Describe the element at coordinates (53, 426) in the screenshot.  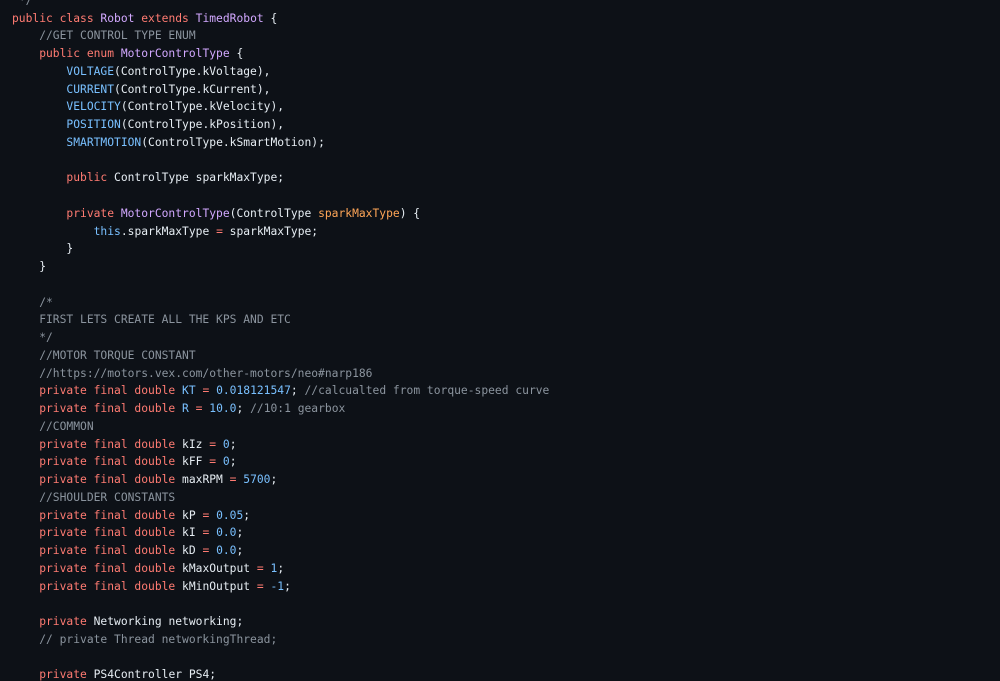
I see `code-token: //COMMON` at that location.